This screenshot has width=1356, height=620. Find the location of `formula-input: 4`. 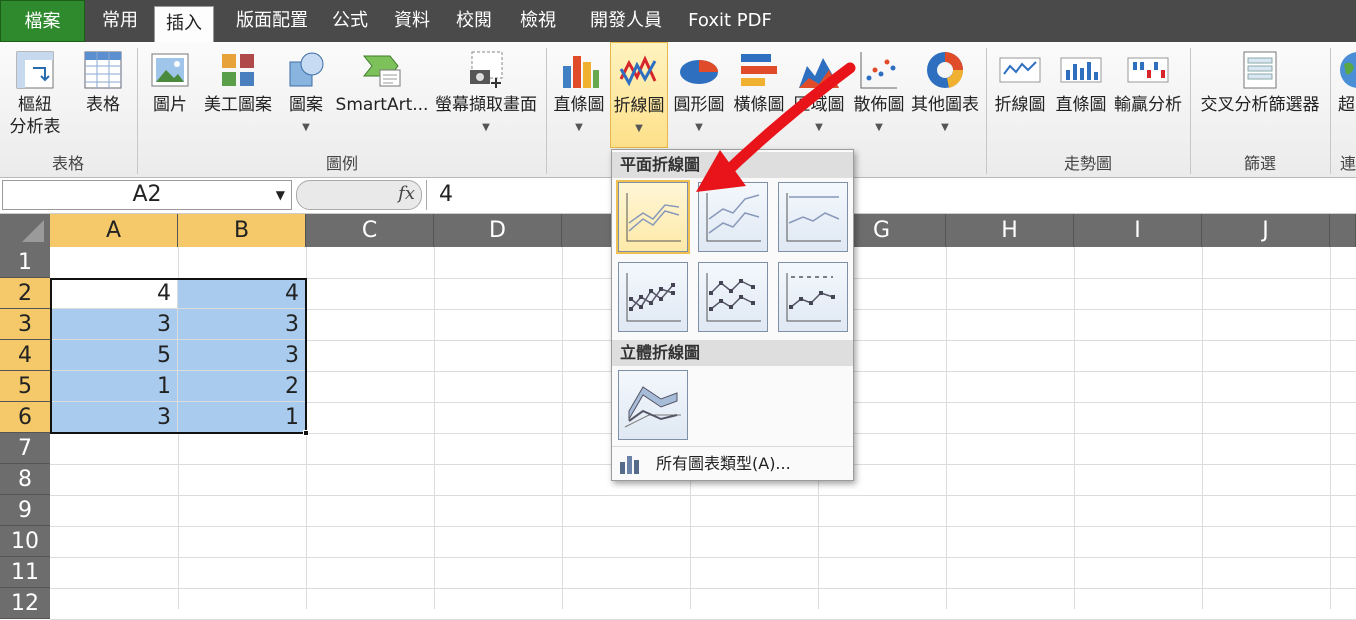

formula-input: 4 is located at coordinates (439, 195).